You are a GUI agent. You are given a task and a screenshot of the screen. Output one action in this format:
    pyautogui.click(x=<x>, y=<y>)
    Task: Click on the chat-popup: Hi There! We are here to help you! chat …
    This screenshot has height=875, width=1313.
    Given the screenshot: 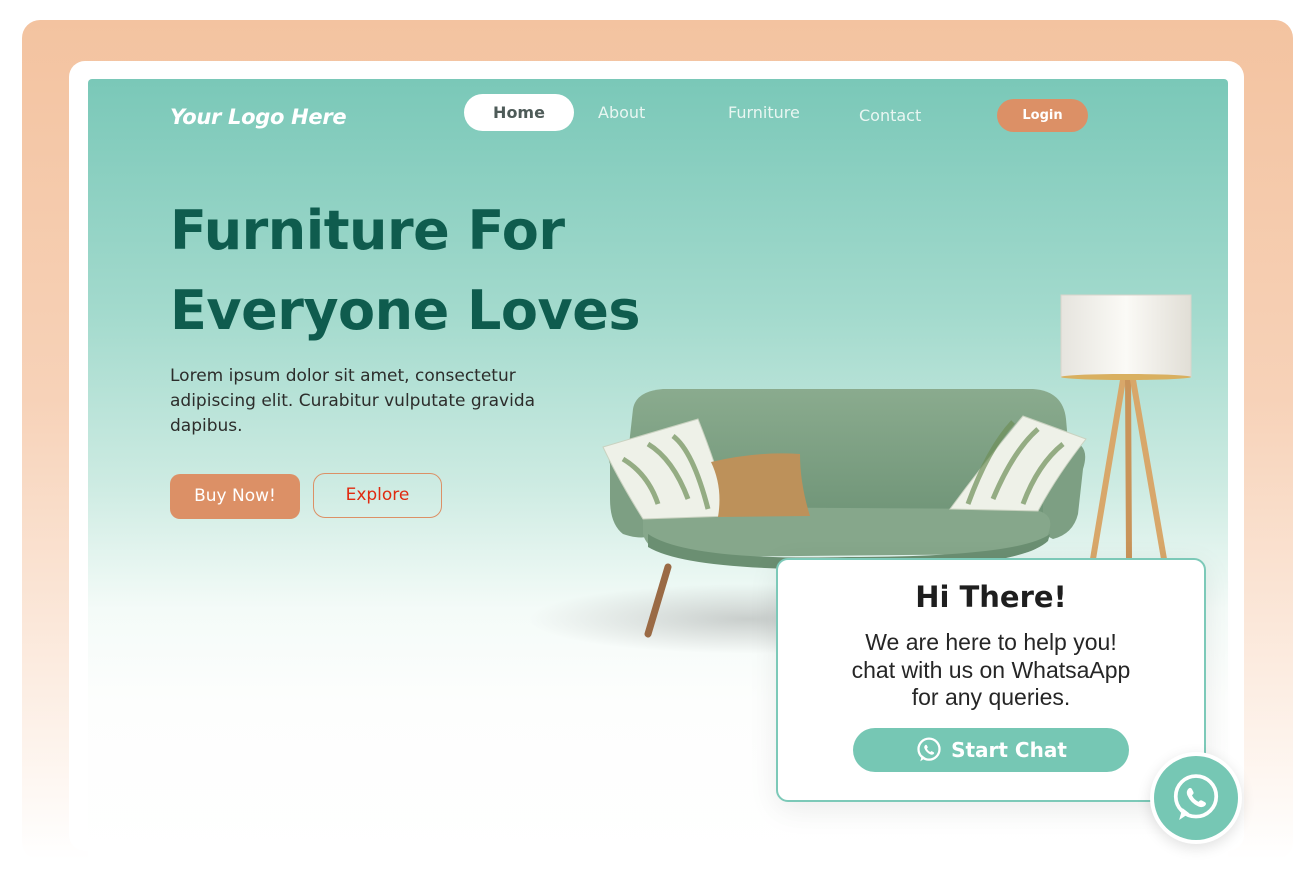 What is the action you would take?
    pyautogui.click(x=991, y=680)
    